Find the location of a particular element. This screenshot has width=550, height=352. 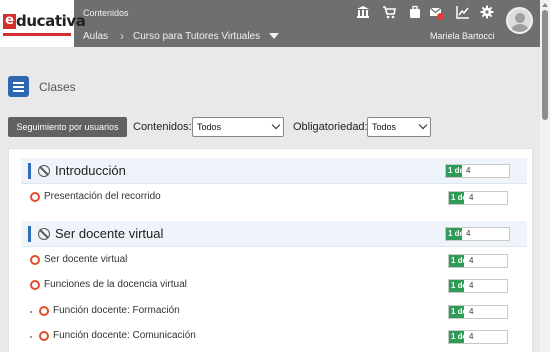

item-title: Funciones de la docencia virtual is located at coordinates (115, 284).